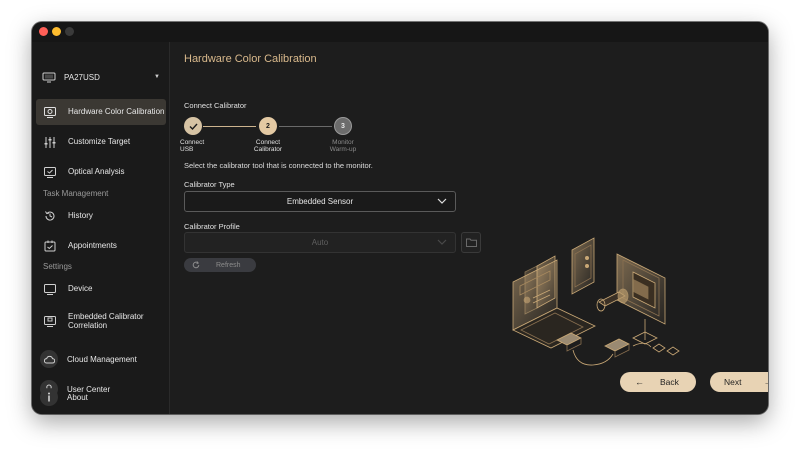  I want to click on sidebar-item-label: Customize Target, so click(99, 142).